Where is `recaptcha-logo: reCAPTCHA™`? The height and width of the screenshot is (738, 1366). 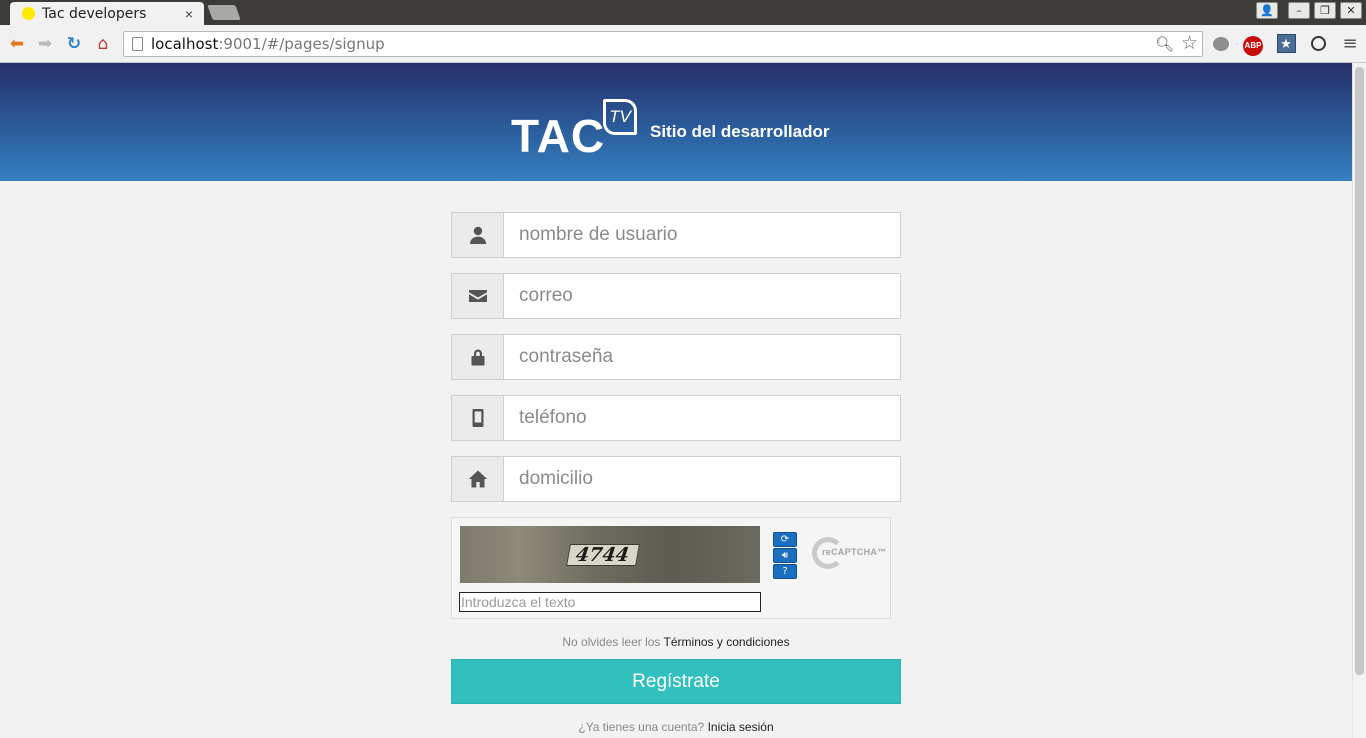
recaptcha-logo: reCAPTCHA™ is located at coordinates (848, 553).